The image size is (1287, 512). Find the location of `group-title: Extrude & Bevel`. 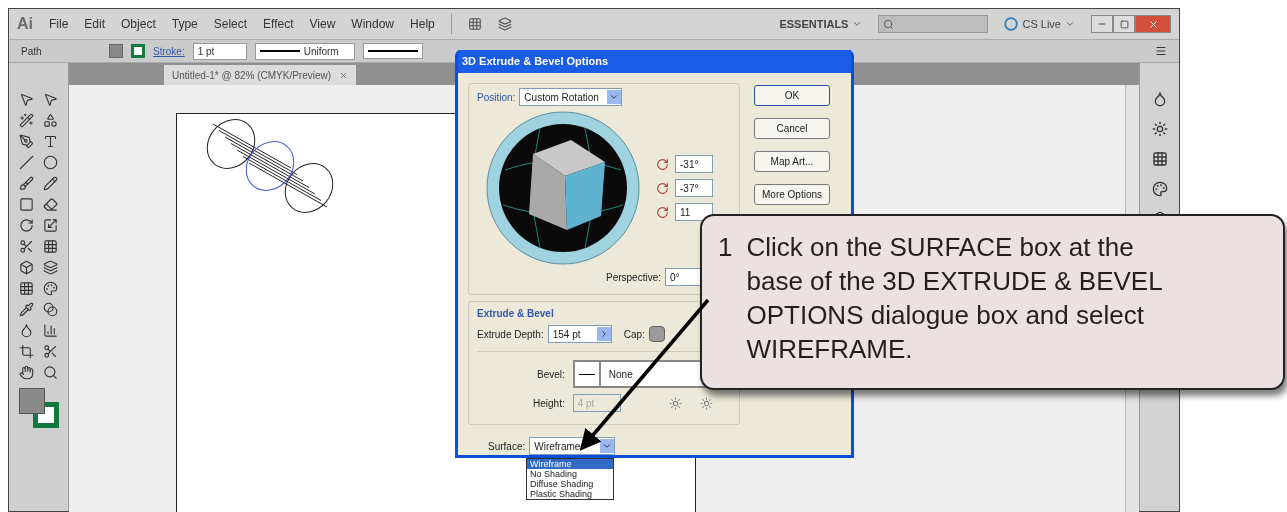

group-title: Extrude & Bevel is located at coordinates (516, 314).